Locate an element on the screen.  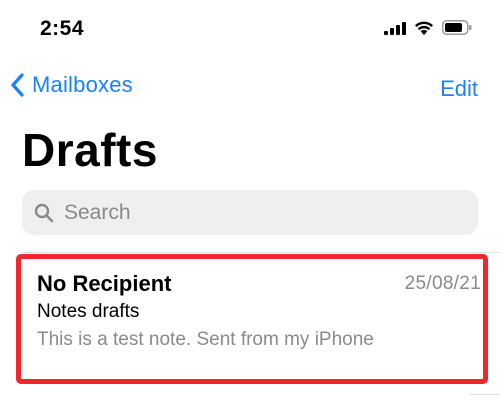
mail-date: 25/08/21 is located at coordinates (442, 283).